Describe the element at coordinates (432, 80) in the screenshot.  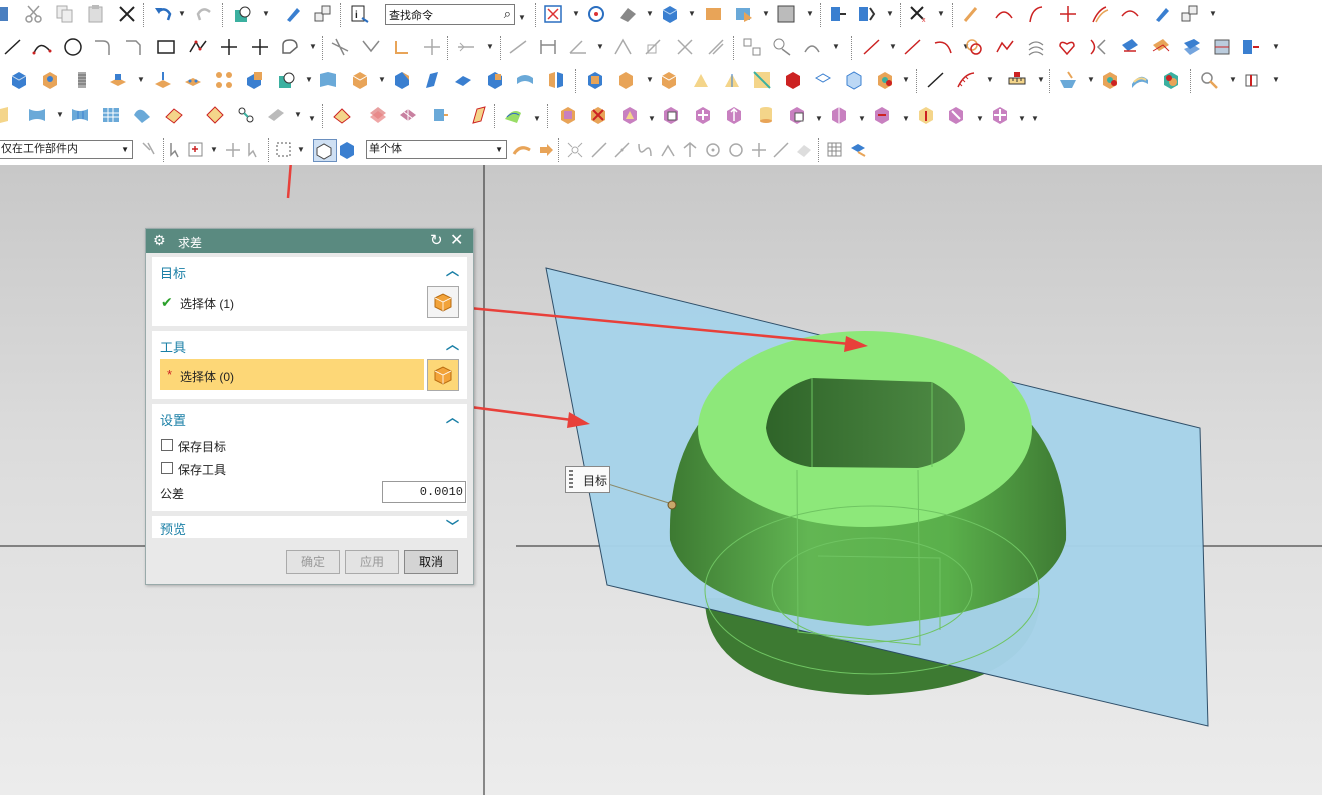
I see `draft-icon` at that location.